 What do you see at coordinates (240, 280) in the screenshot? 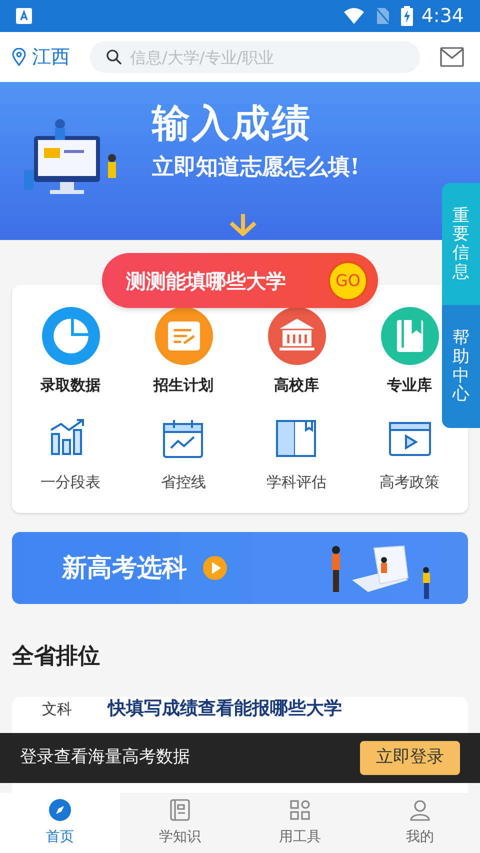
I see `test-universities-button: 测测能填哪些大学 GO` at bounding box center [240, 280].